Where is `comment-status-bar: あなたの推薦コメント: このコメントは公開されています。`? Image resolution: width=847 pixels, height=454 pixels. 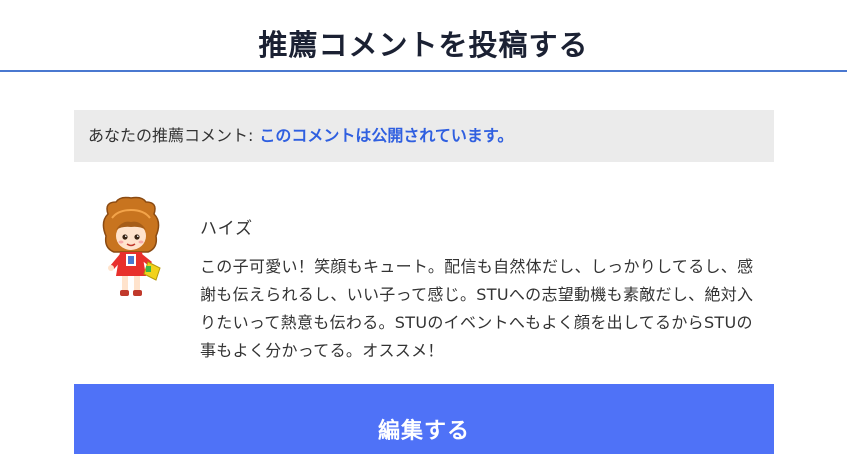 comment-status-bar: あなたの推薦コメント: このコメントは公開されています。 is located at coordinates (424, 136).